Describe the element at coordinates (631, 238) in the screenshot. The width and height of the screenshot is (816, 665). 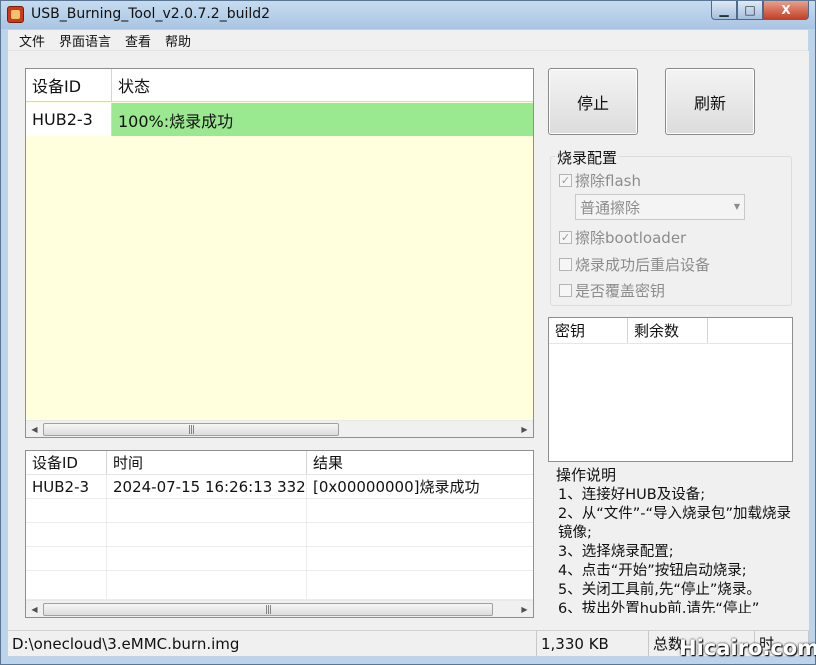
I see `erase-bootloader-label: 擦除bootloader` at that location.